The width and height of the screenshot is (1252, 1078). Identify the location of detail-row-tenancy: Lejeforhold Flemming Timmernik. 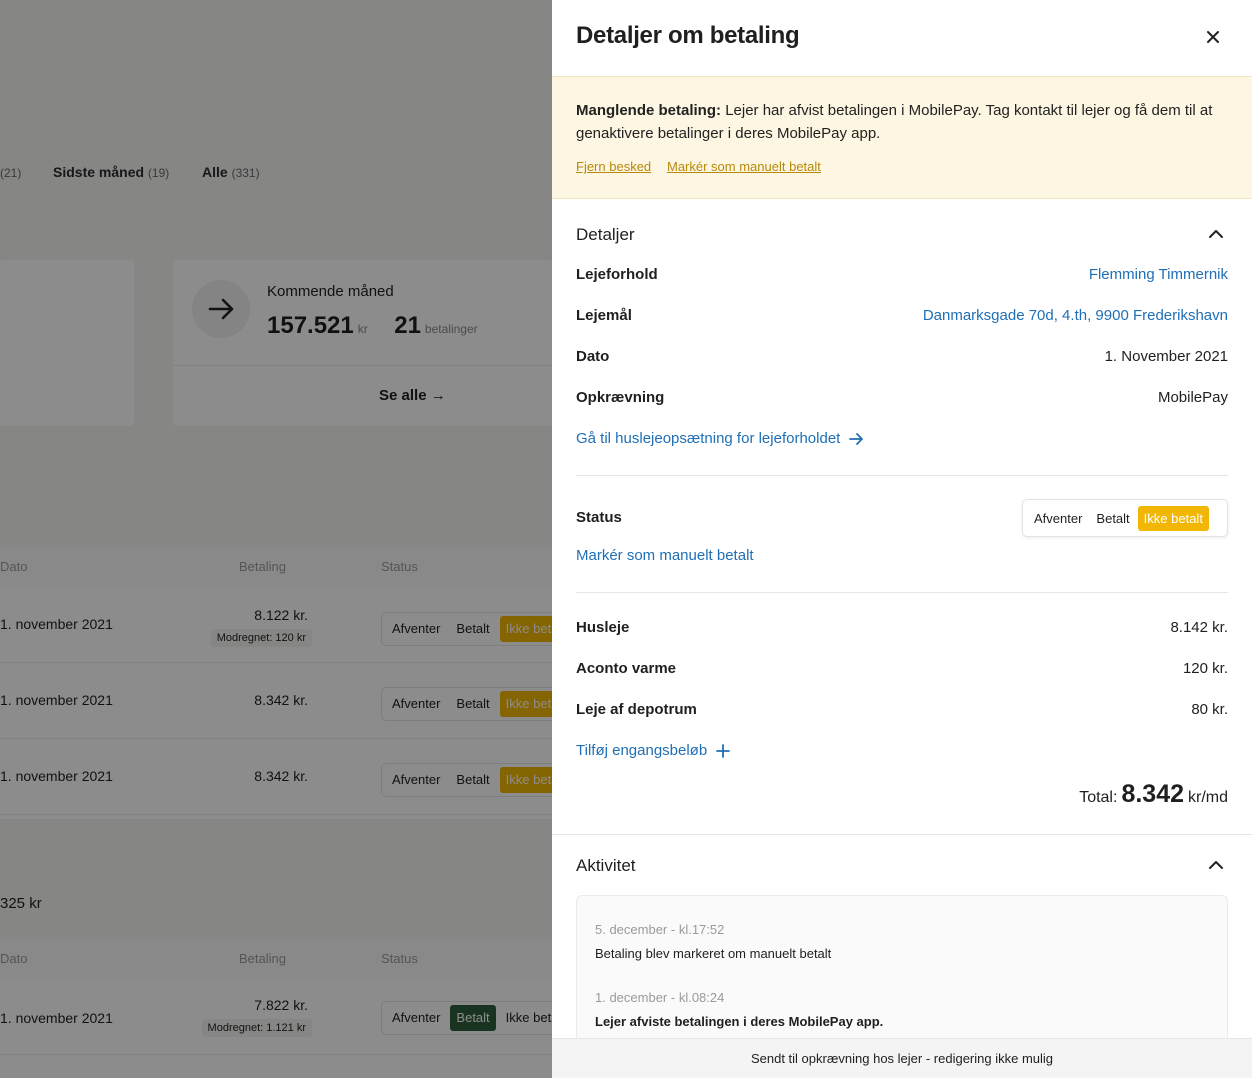
(902, 274).